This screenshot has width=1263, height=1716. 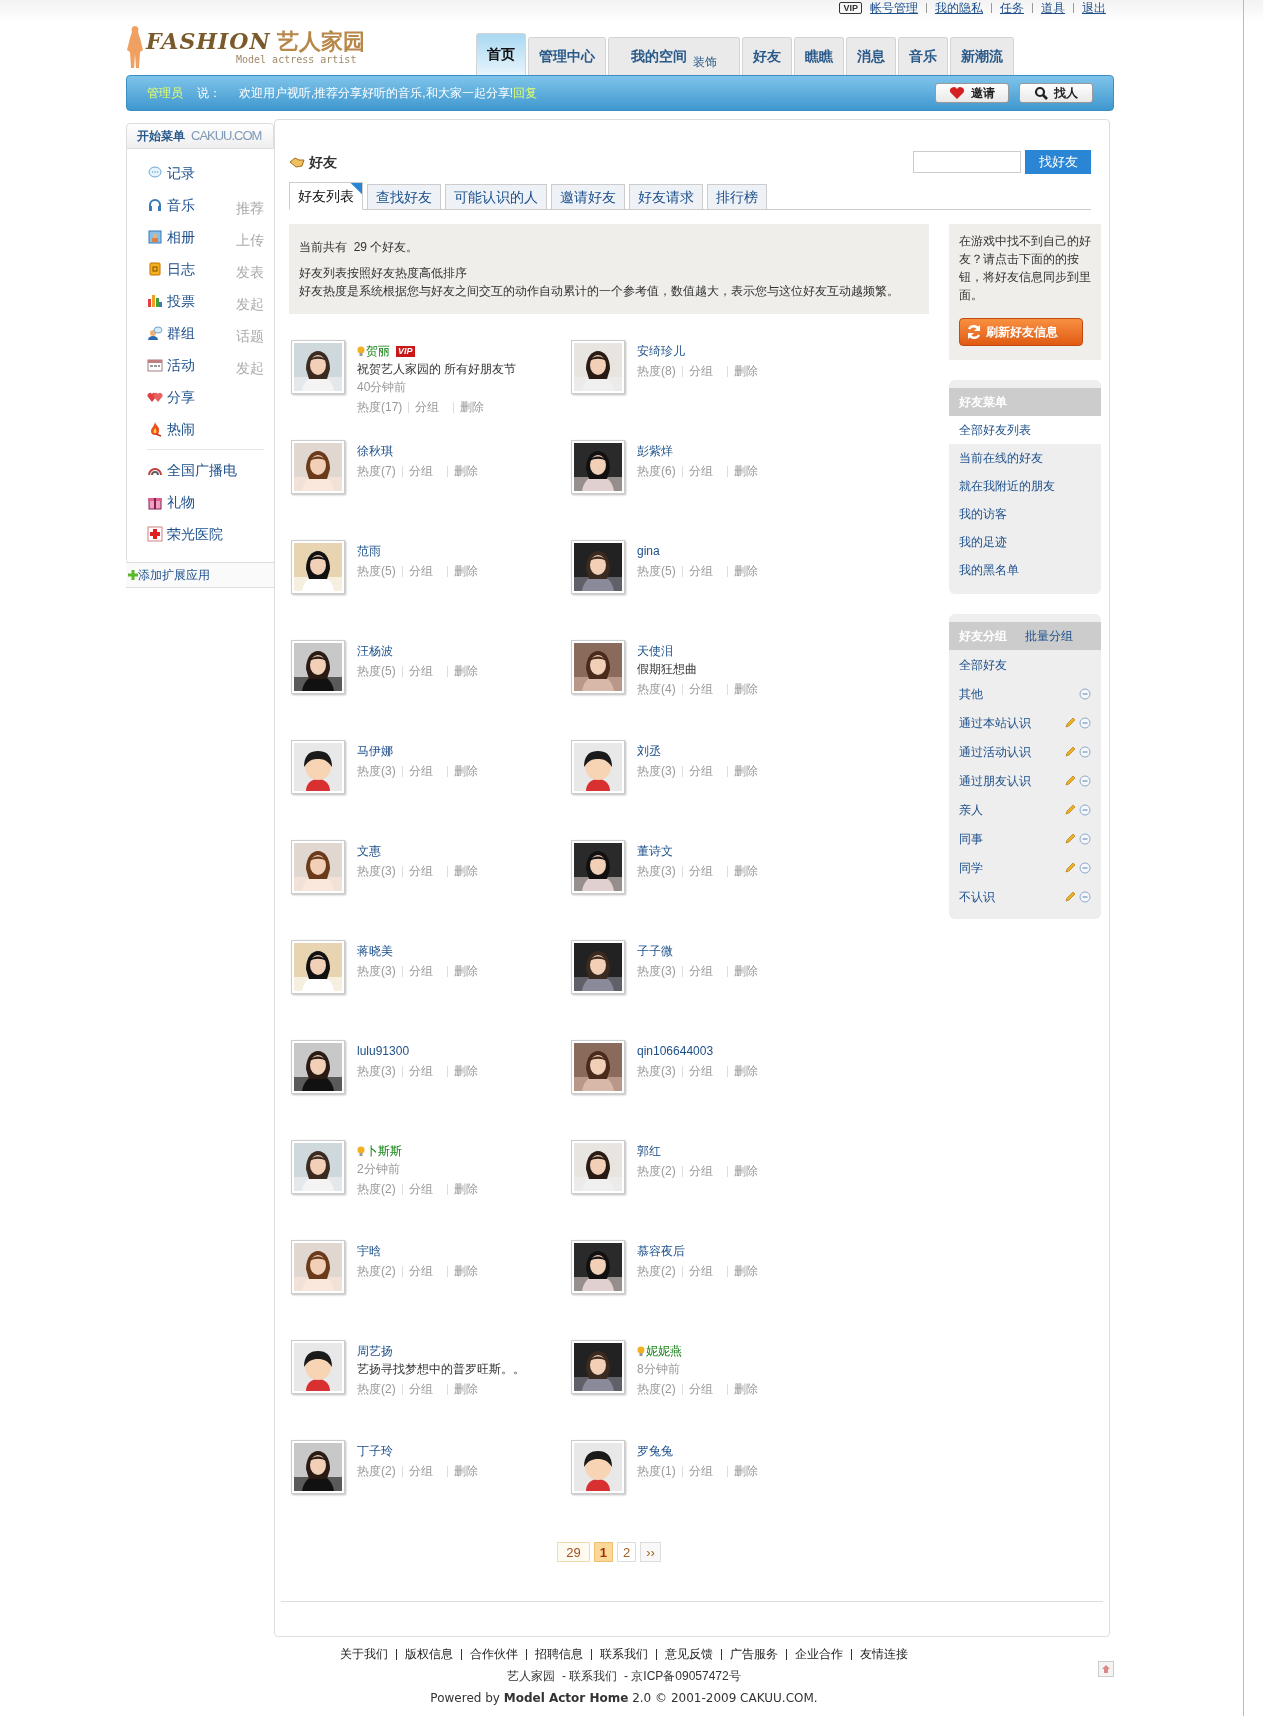 What do you see at coordinates (375, 1351) in the screenshot?
I see `friend-name: 周艺扬` at bounding box center [375, 1351].